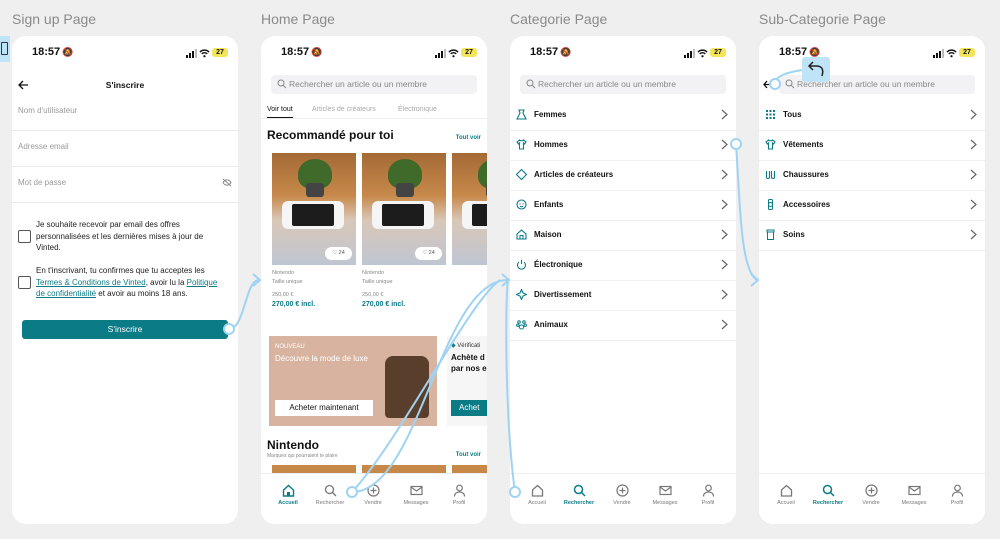 The image size is (1000, 539). I want to click on price-incl: 270,00 € incl., so click(294, 304).